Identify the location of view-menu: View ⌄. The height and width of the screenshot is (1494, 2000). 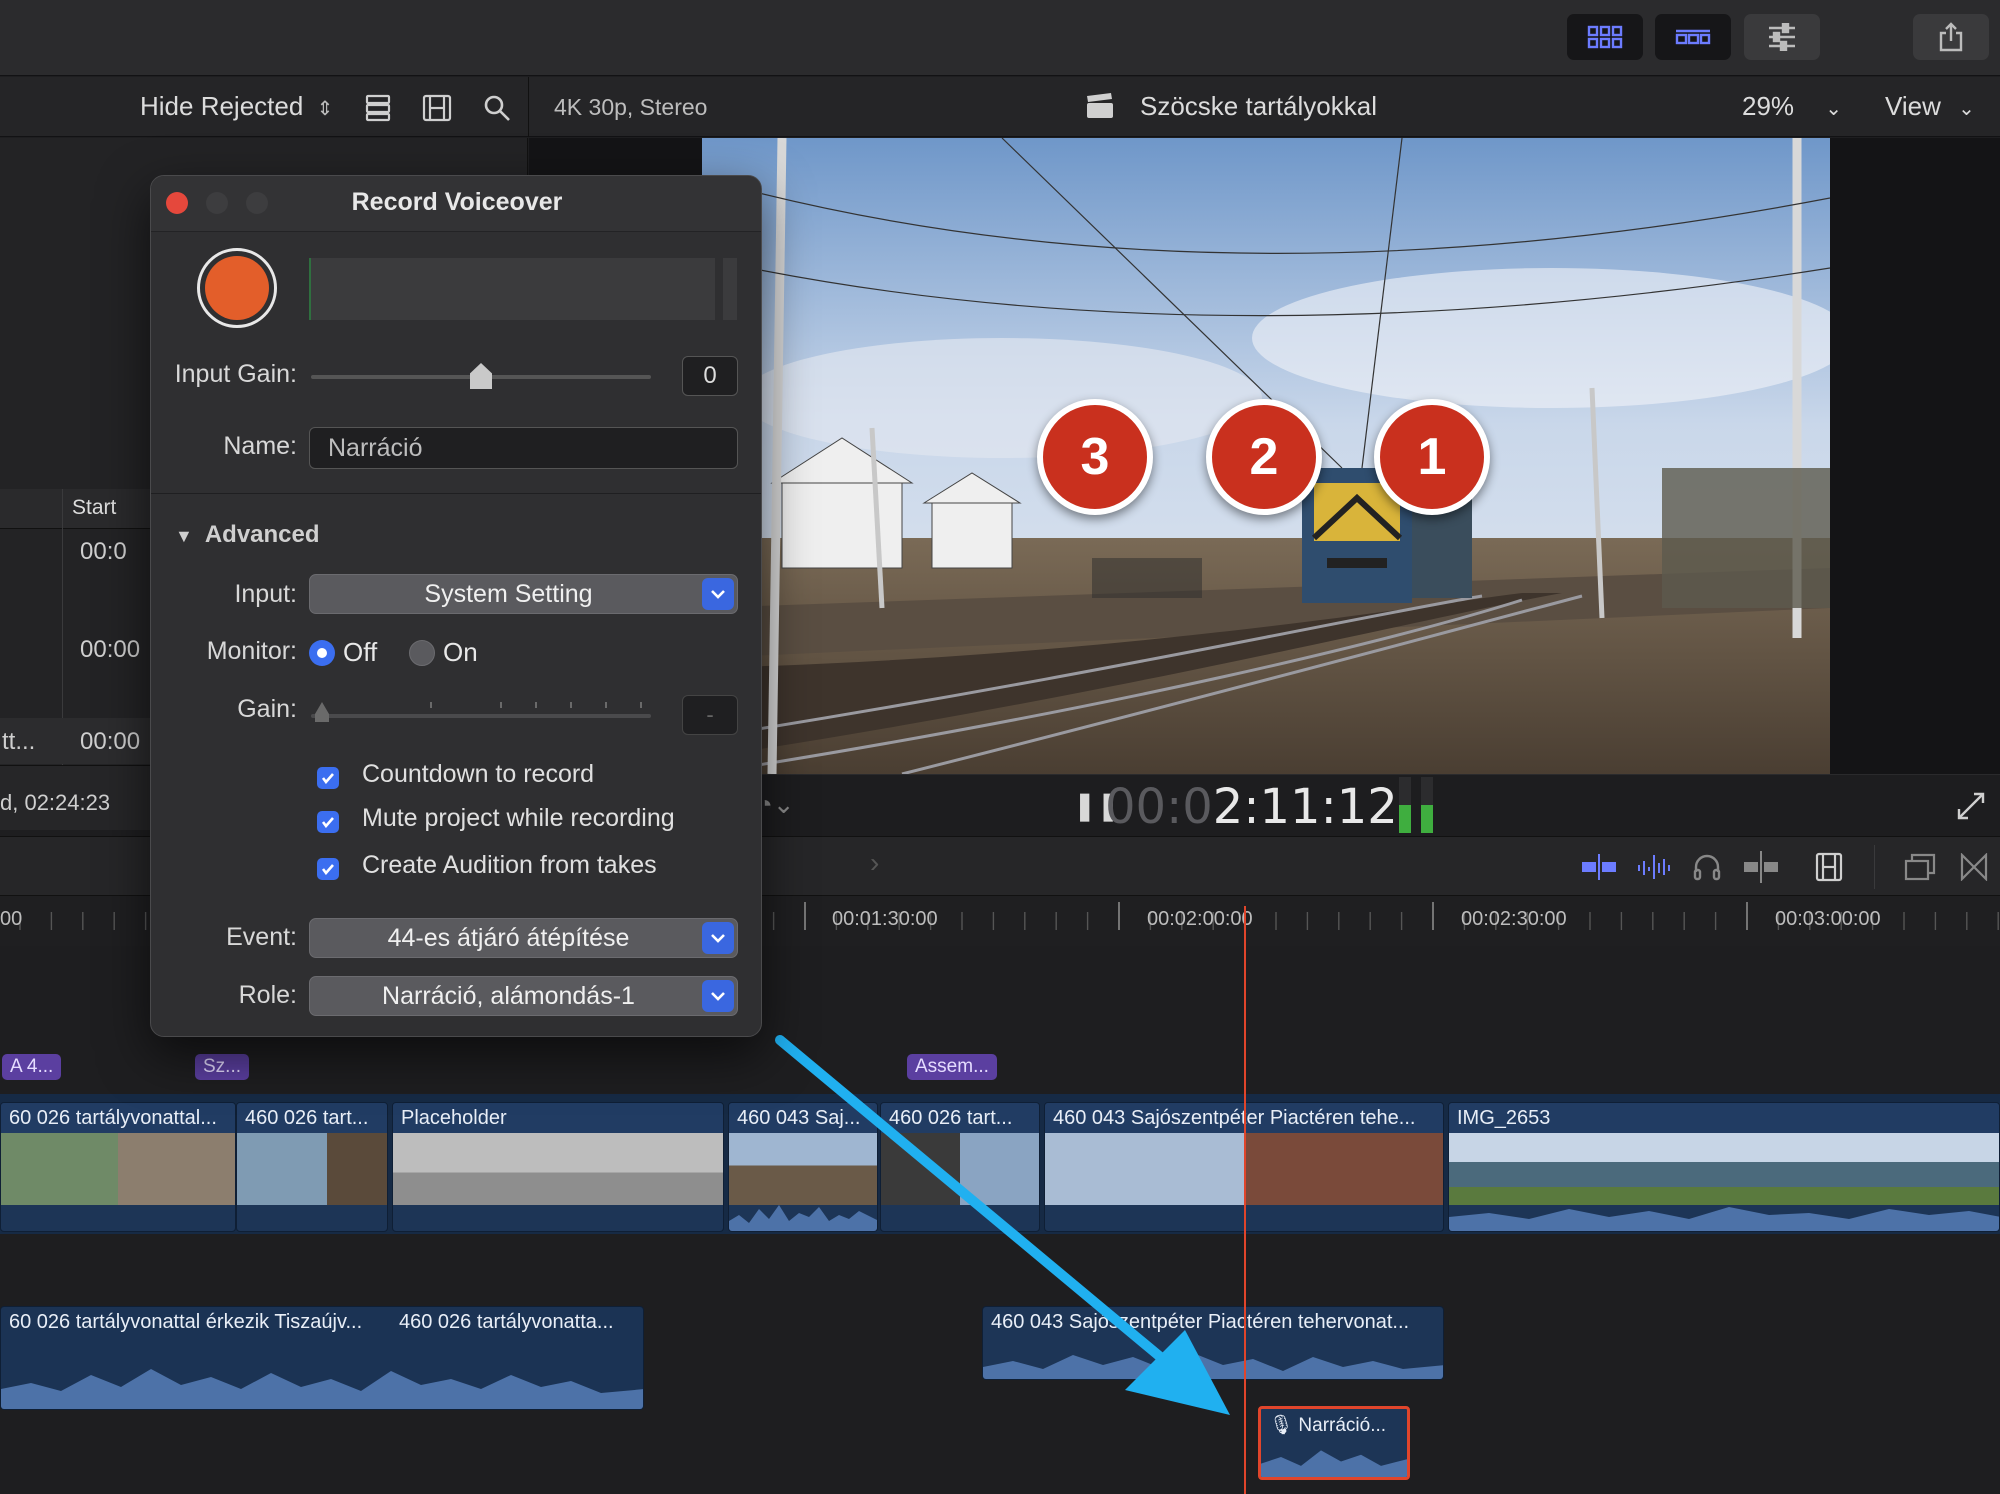
(1930, 106).